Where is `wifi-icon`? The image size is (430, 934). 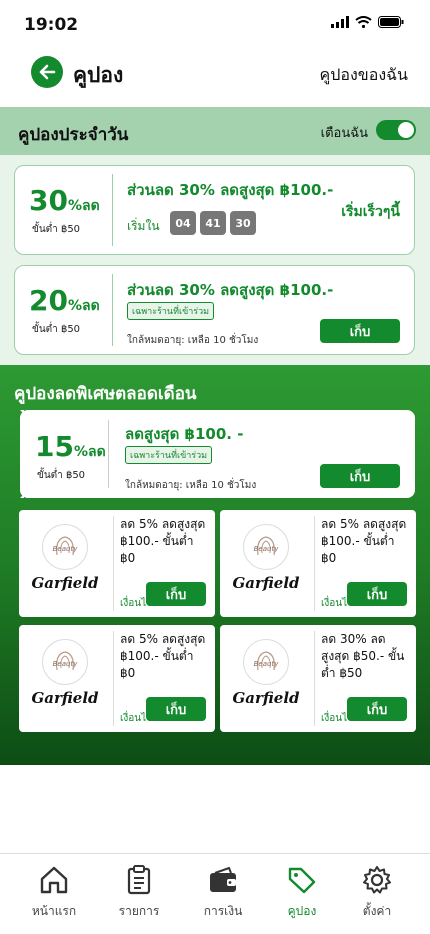 wifi-icon is located at coordinates (363, 22).